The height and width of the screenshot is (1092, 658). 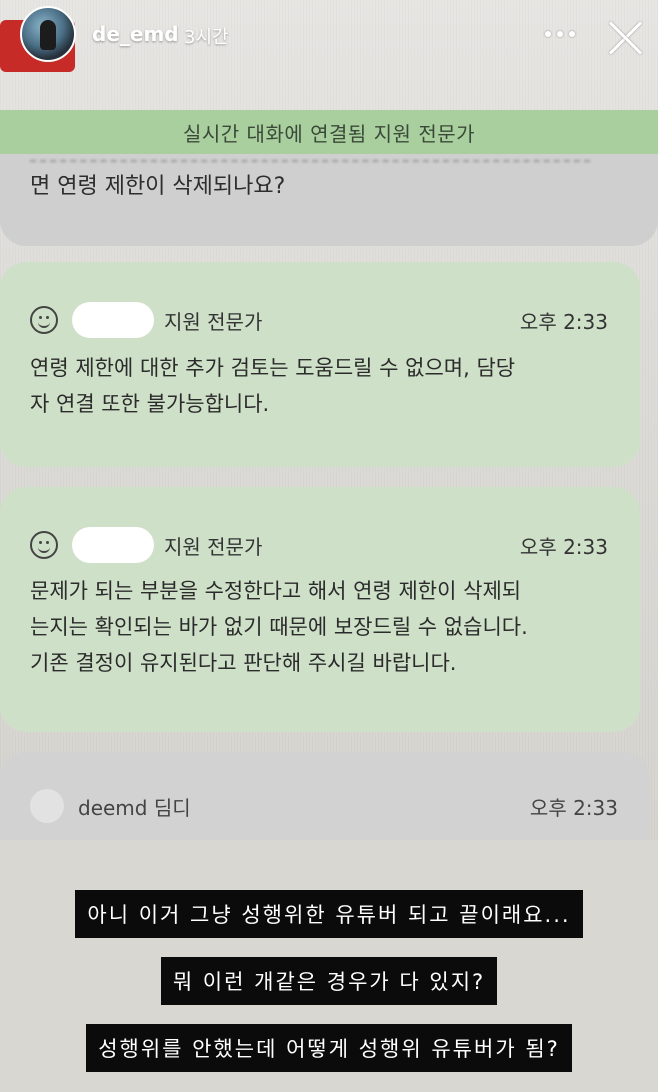 What do you see at coordinates (329, 196) in the screenshot?
I see `user-message-bubble: 면 연령 제한이 삭제되나요?` at bounding box center [329, 196].